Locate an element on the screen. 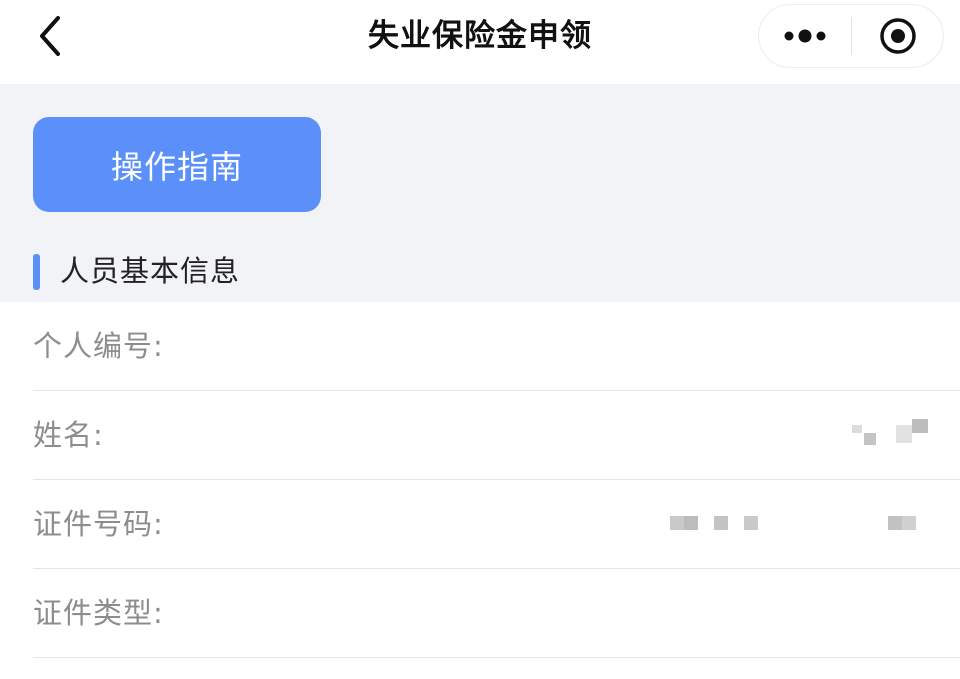 This screenshot has height=679, width=960. target-circle-icon is located at coordinates (897, 36).